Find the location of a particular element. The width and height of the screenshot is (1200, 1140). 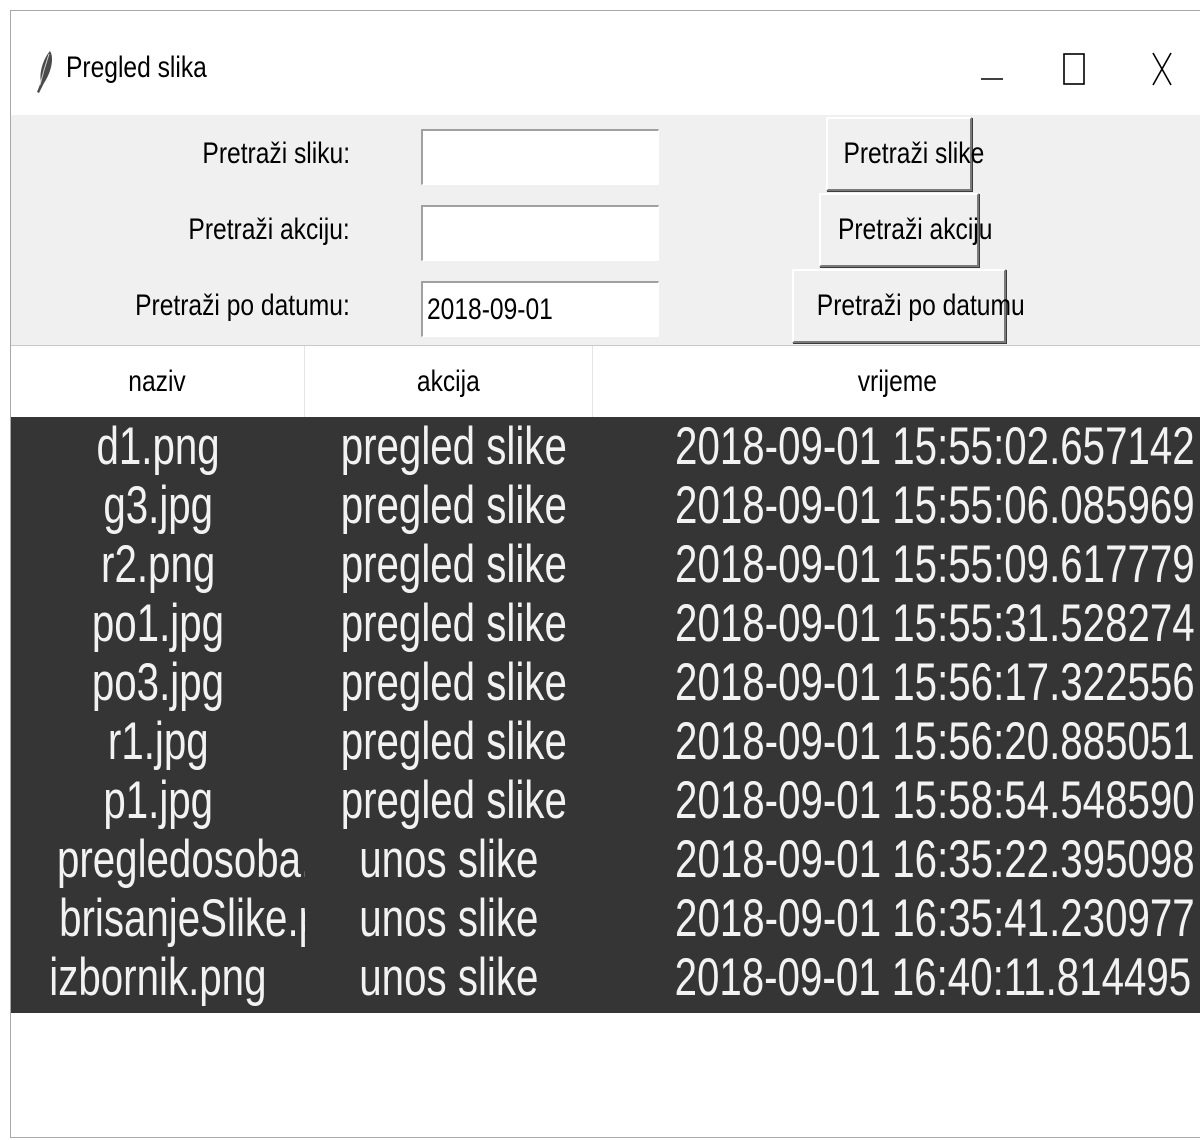

cell-text: r2.png is located at coordinates (158, 564).